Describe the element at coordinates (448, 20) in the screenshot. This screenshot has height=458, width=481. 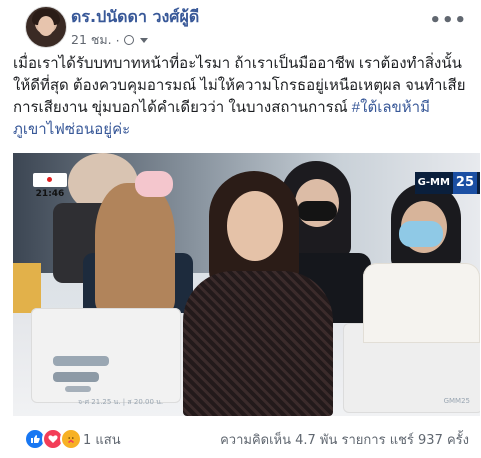
I see `more-options-button: •••` at that location.